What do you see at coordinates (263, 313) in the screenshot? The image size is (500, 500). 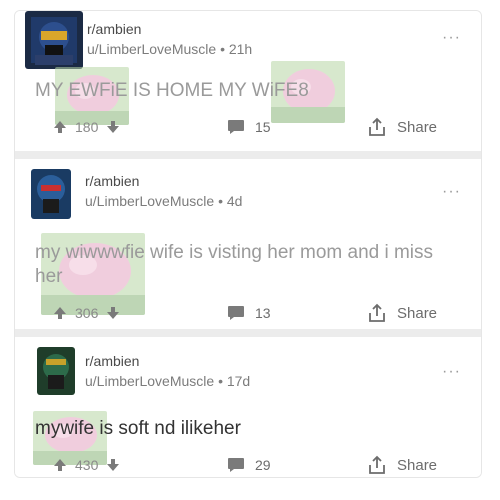 I see `comment-count: 13` at bounding box center [263, 313].